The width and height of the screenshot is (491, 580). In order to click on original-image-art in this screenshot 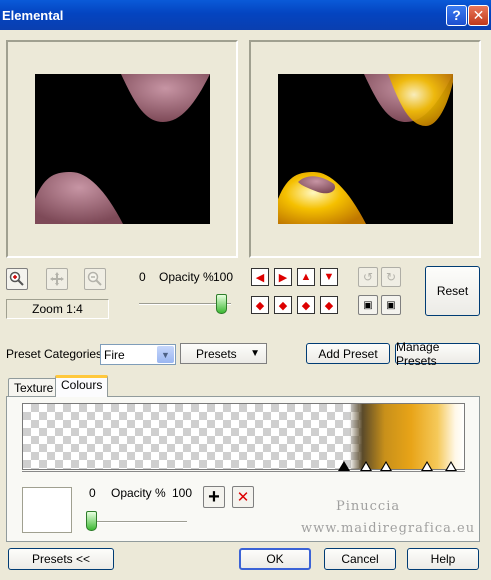, I will do `click(122, 149)`.